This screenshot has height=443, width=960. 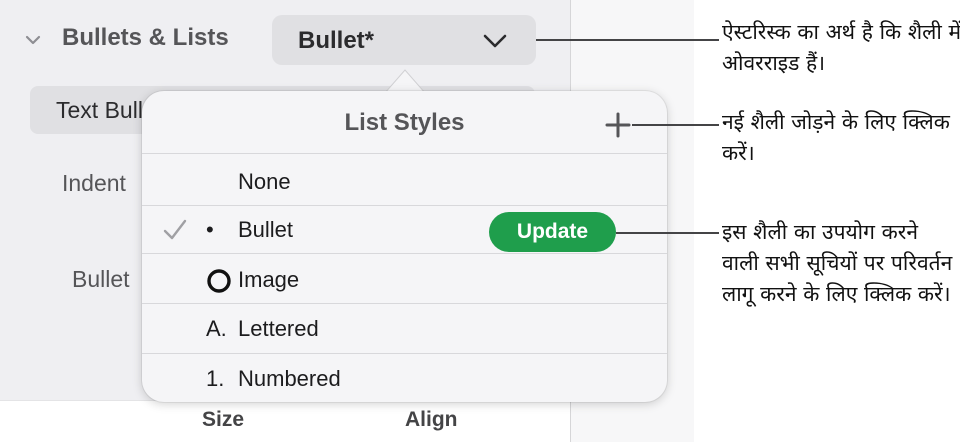 I want to click on list-style-item-lettered: A. Lettered, so click(x=404, y=329).